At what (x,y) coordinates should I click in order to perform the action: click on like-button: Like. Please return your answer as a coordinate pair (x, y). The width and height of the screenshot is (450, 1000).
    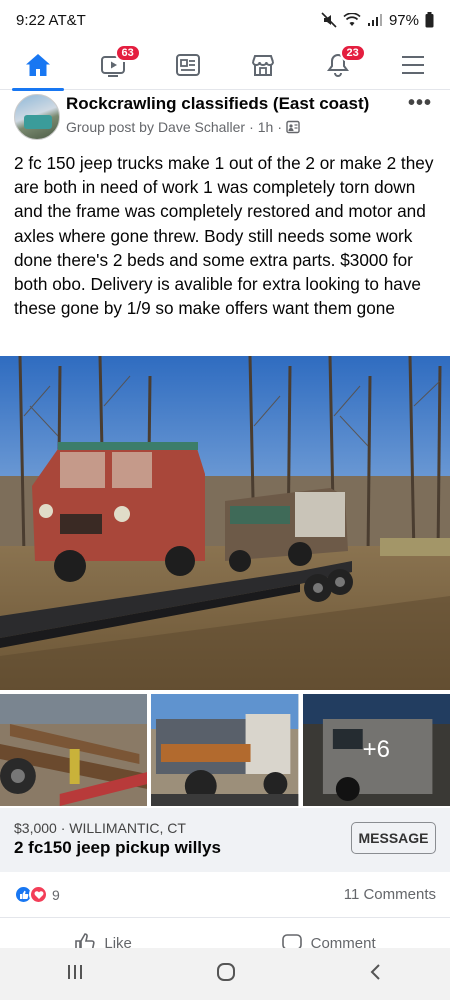
    Looking at the image, I should click on (103, 934).